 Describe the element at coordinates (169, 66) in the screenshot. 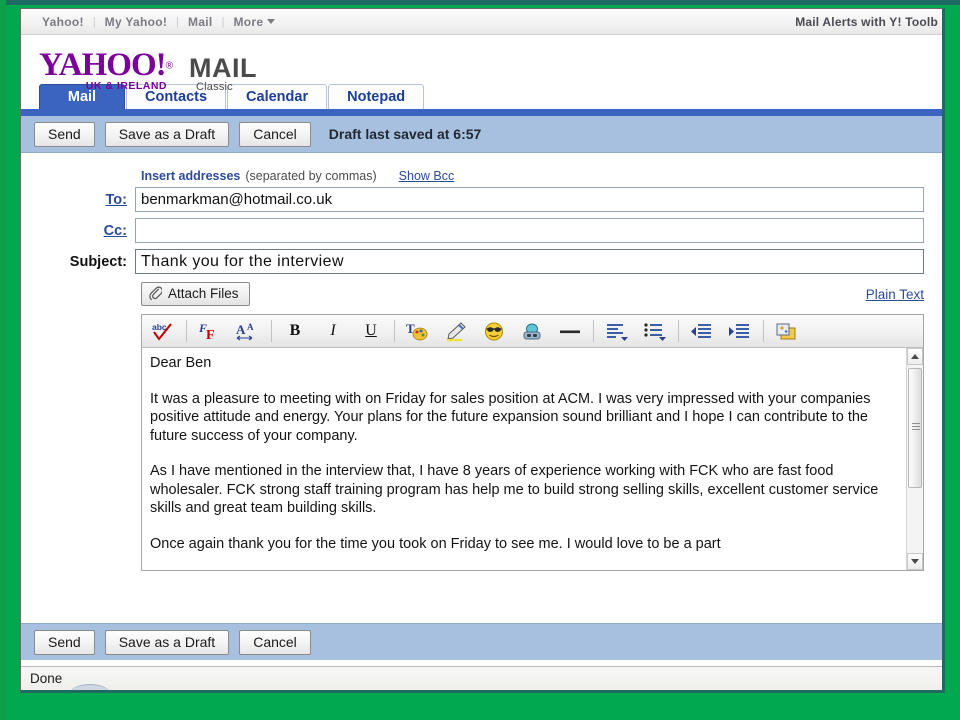

I see `registered-trademark-icon: ®` at that location.